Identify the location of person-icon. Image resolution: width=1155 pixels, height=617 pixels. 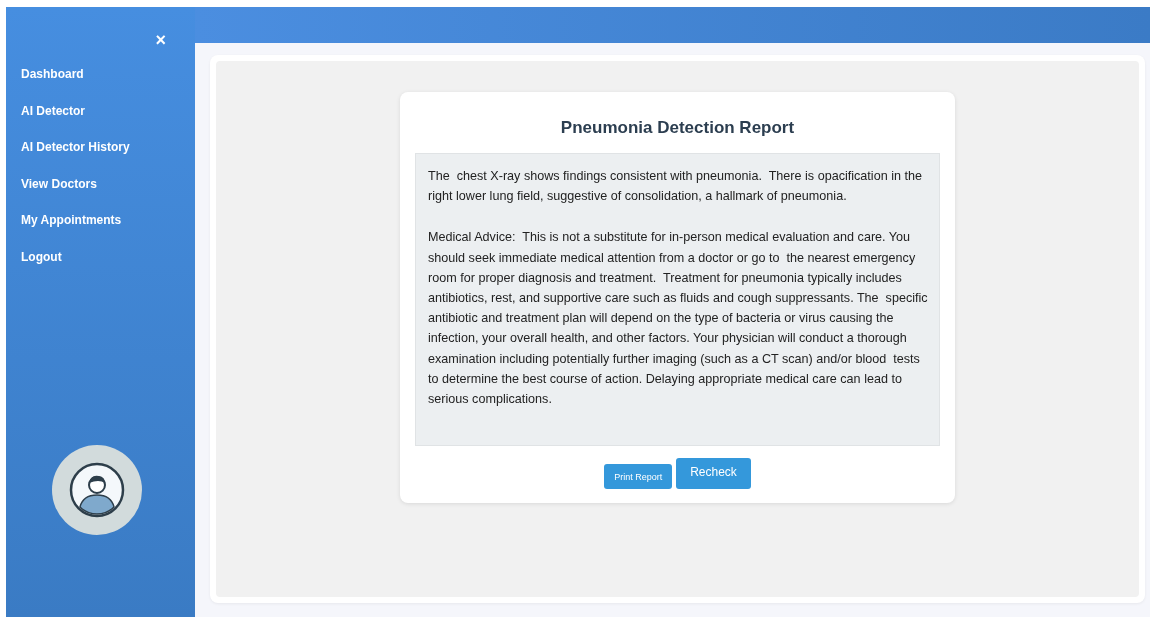
(97, 489).